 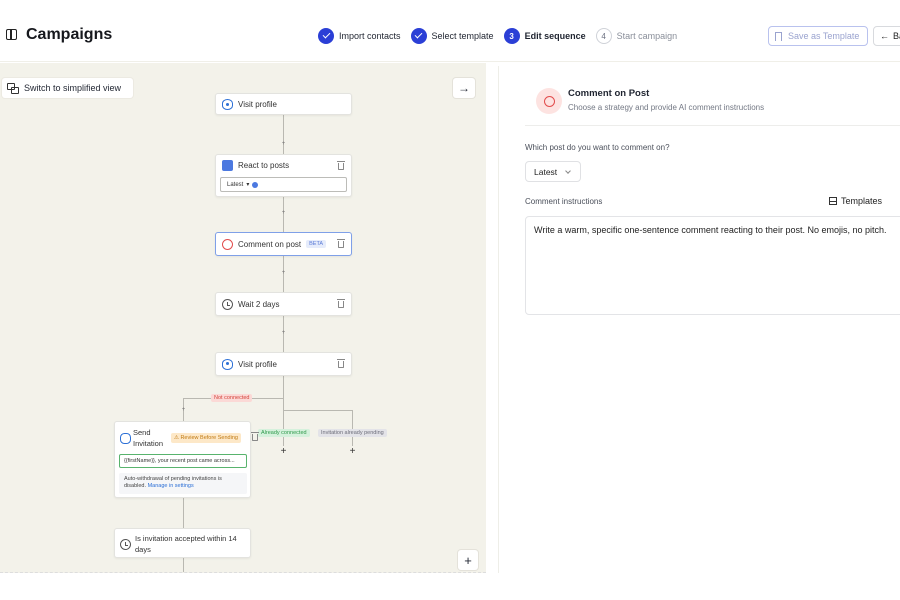 What do you see at coordinates (824, 36) in the screenshot?
I see `save-template-label: Save as Template` at bounding box center [824, 36].